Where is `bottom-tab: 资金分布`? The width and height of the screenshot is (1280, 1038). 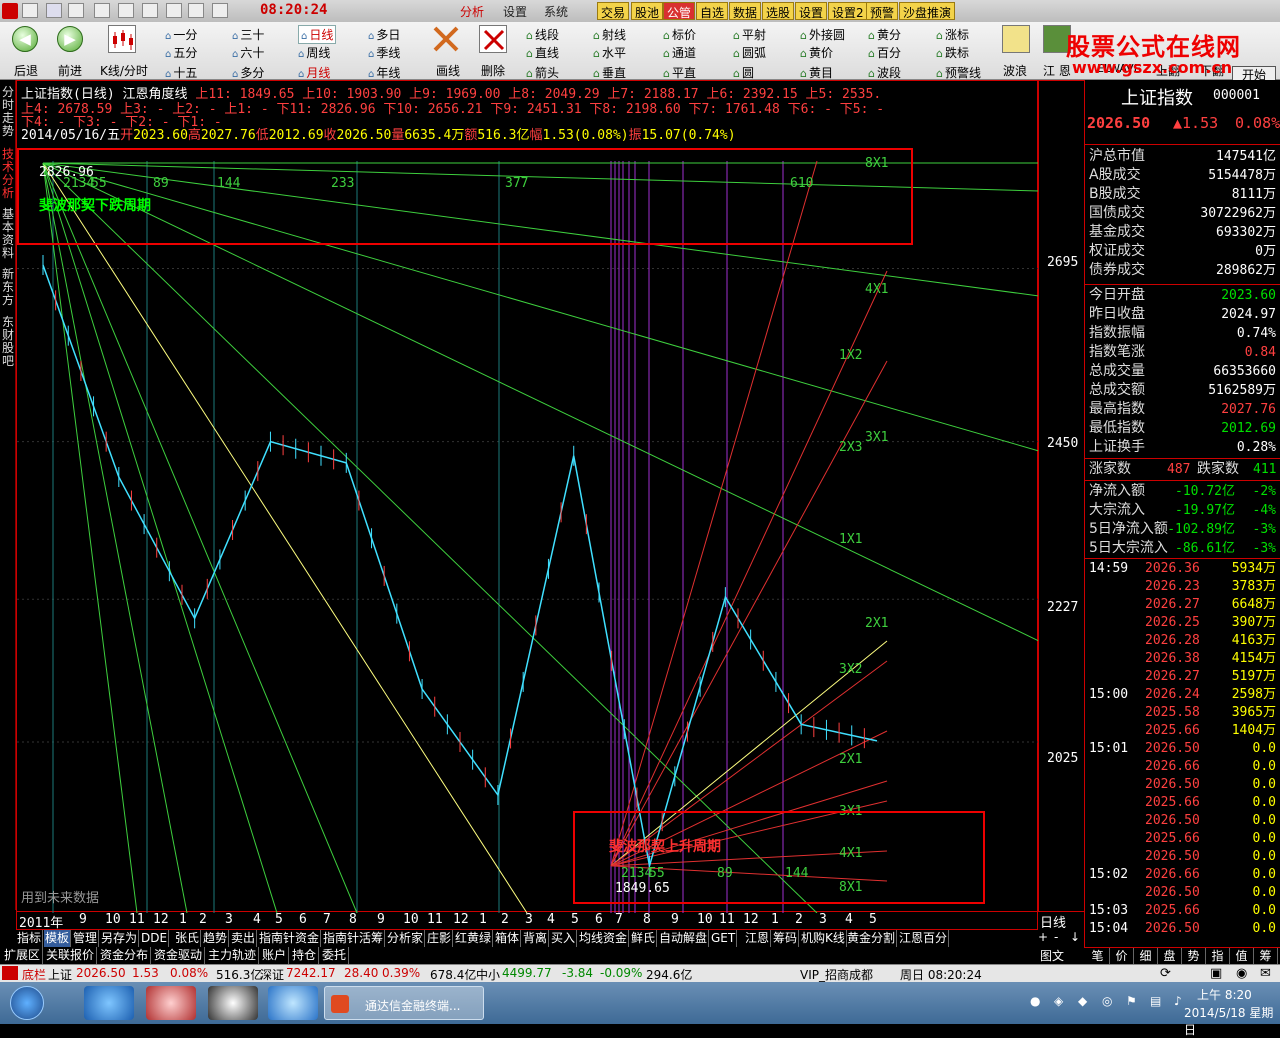 bottom-tab: 资金分布 is located at coordinates (125, 955).